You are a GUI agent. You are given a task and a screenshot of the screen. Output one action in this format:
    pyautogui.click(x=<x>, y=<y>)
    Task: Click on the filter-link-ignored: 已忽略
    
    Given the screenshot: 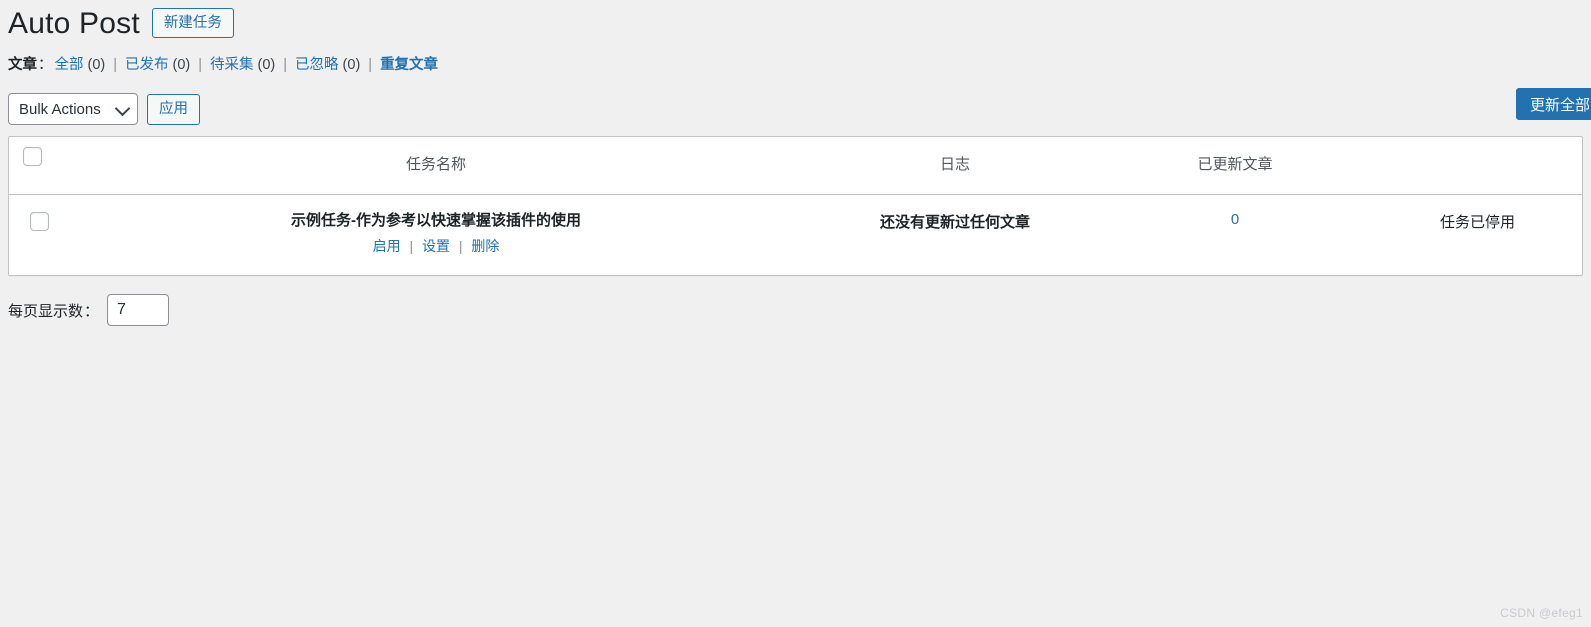 What is the action you would take?
    pyautogui.click(x=317, y=63)
    